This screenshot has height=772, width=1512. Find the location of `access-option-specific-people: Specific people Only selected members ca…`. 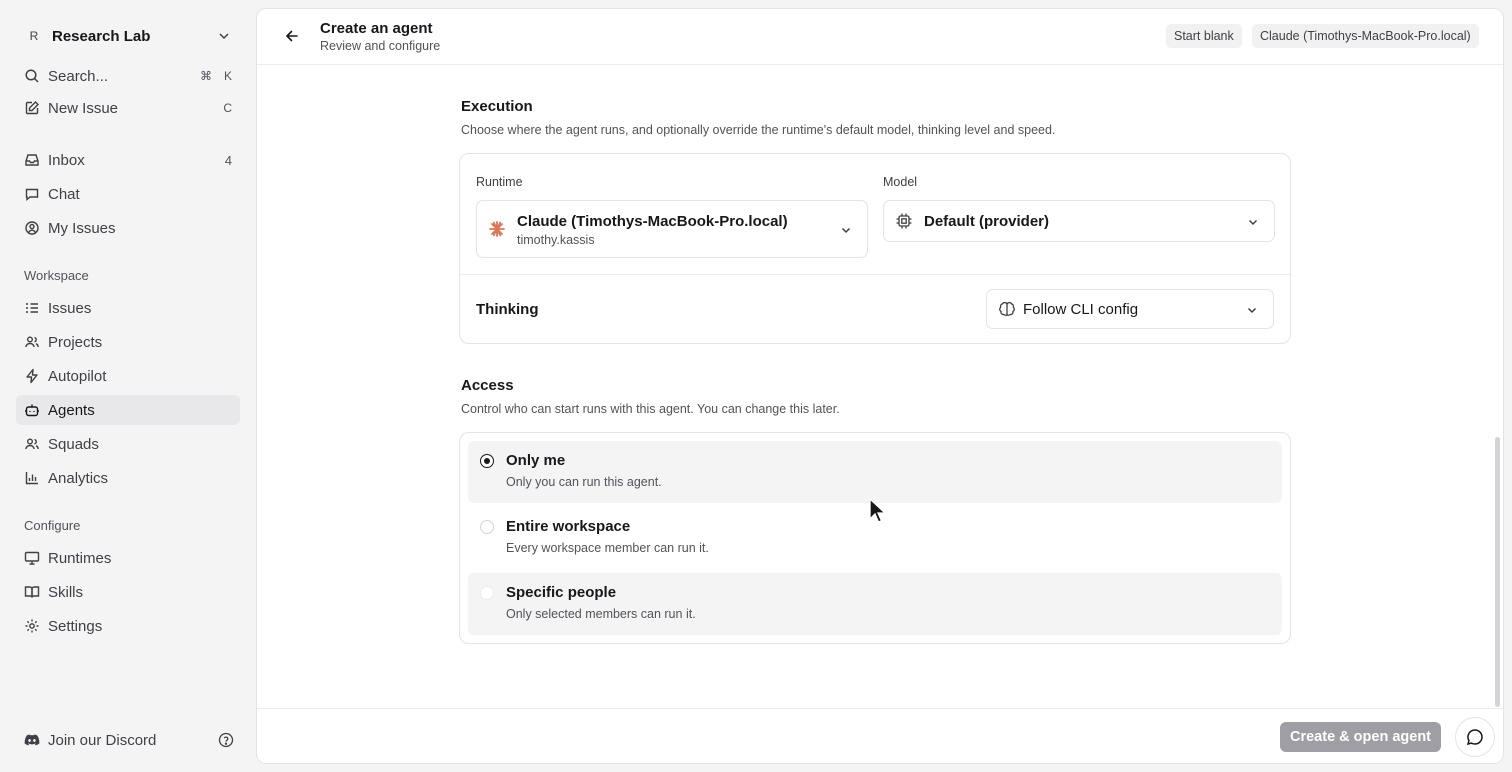

access-option-specific-people: Specific people Only selected members ca… is located at coordinates (875, 604).